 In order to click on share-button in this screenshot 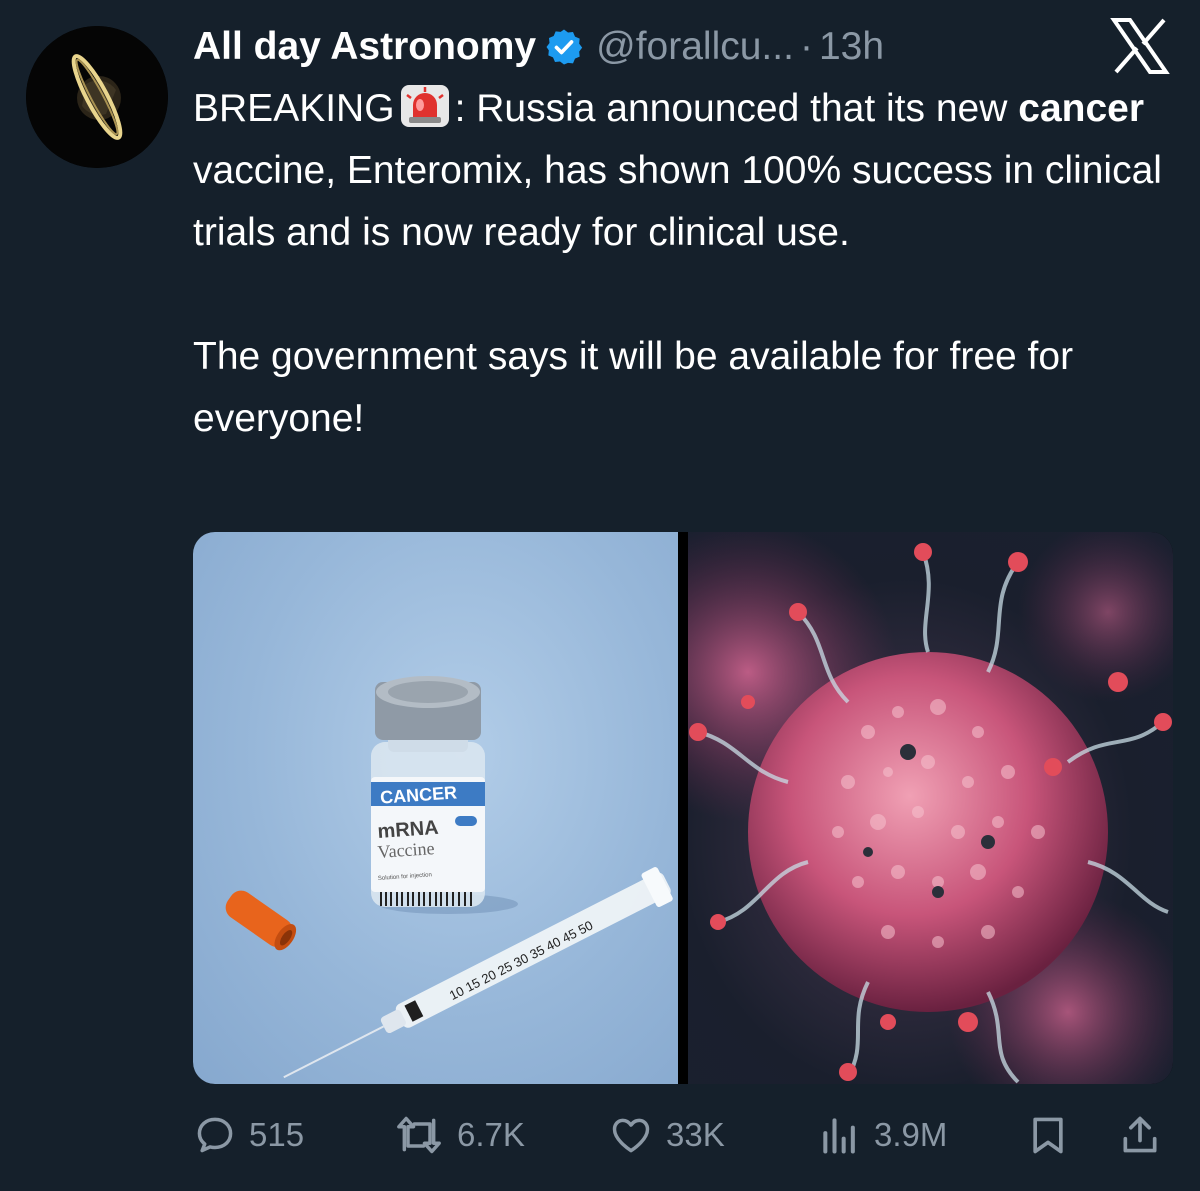, I will do `click(1146, 1135)`.